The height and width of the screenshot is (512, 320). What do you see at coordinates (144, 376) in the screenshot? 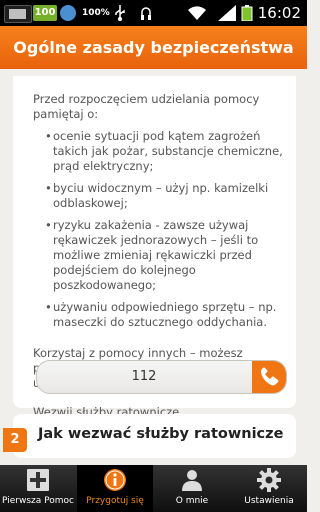
I see `emergency-number: 112` at bounding box center [144, 376].